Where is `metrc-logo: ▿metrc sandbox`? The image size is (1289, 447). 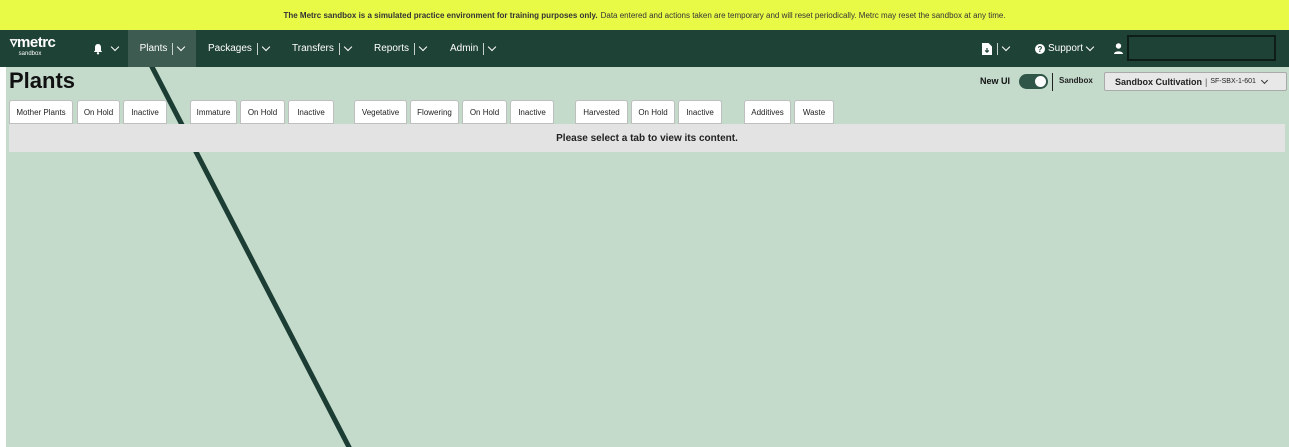 metrc-logo: ▿metrc sandbox is located at coordinates (33, 48).